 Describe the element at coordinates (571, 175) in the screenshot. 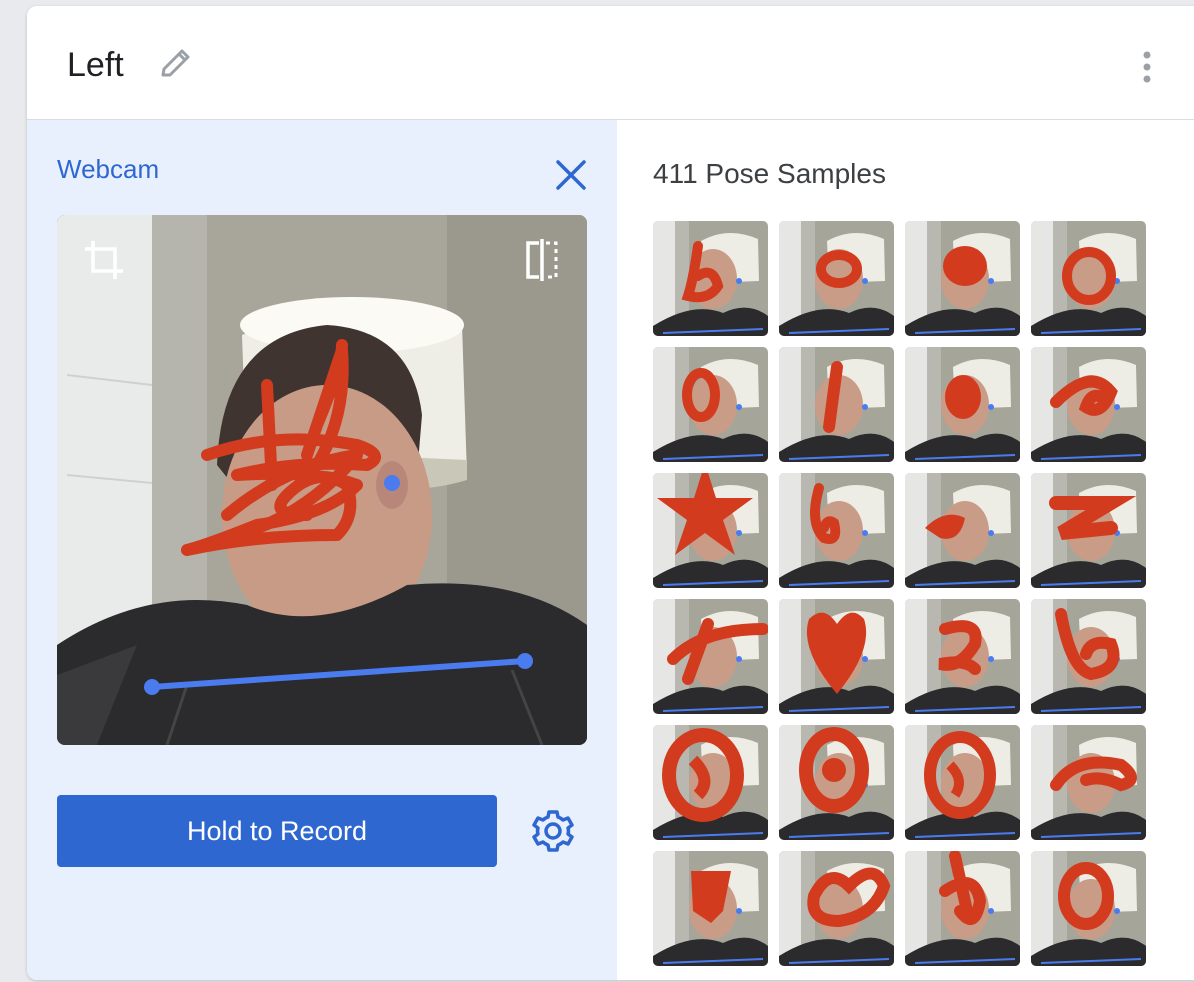

I see `close-icon` at that location.